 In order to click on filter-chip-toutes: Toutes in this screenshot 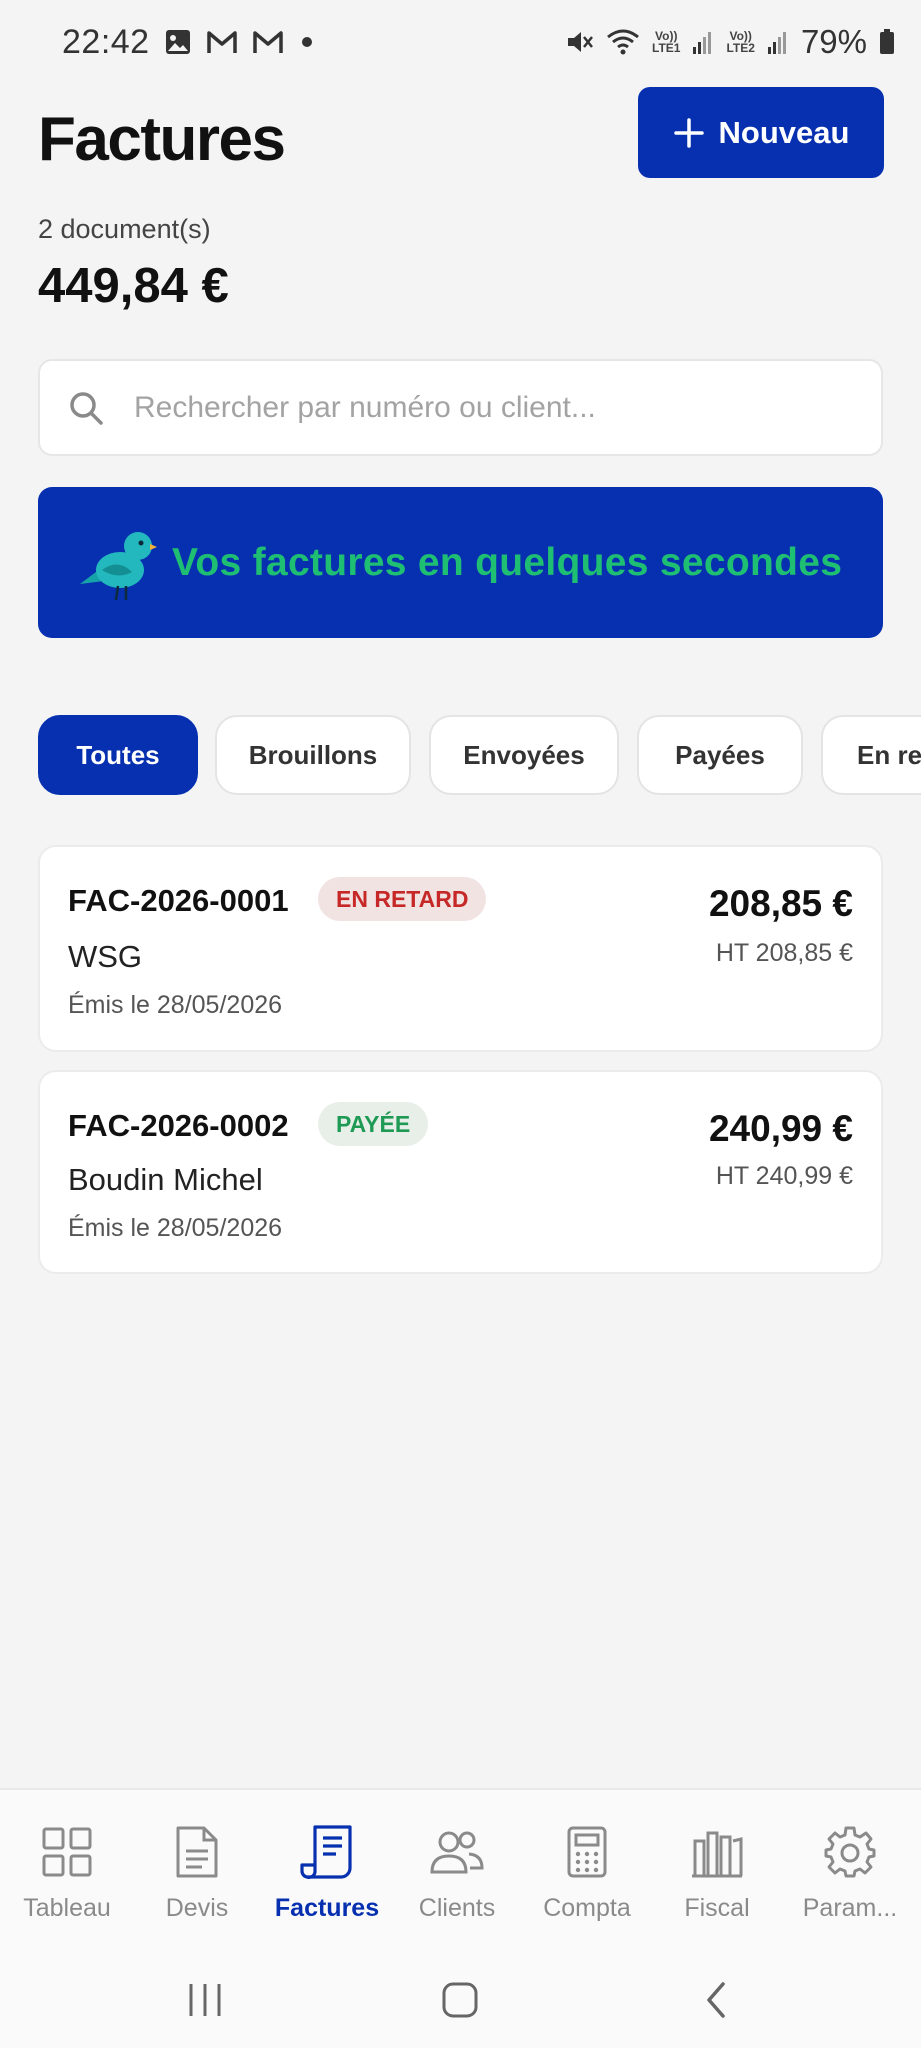, I will do `click(118, 755)`.